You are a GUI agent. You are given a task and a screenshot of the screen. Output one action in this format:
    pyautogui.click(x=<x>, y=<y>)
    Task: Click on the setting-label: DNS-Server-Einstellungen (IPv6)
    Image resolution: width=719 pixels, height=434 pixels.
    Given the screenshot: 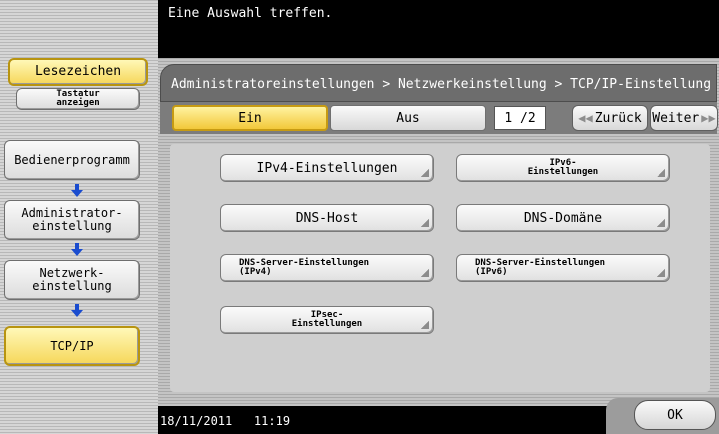 What is the action you would take?
    pyautogui.click(x=540, y=267)
    